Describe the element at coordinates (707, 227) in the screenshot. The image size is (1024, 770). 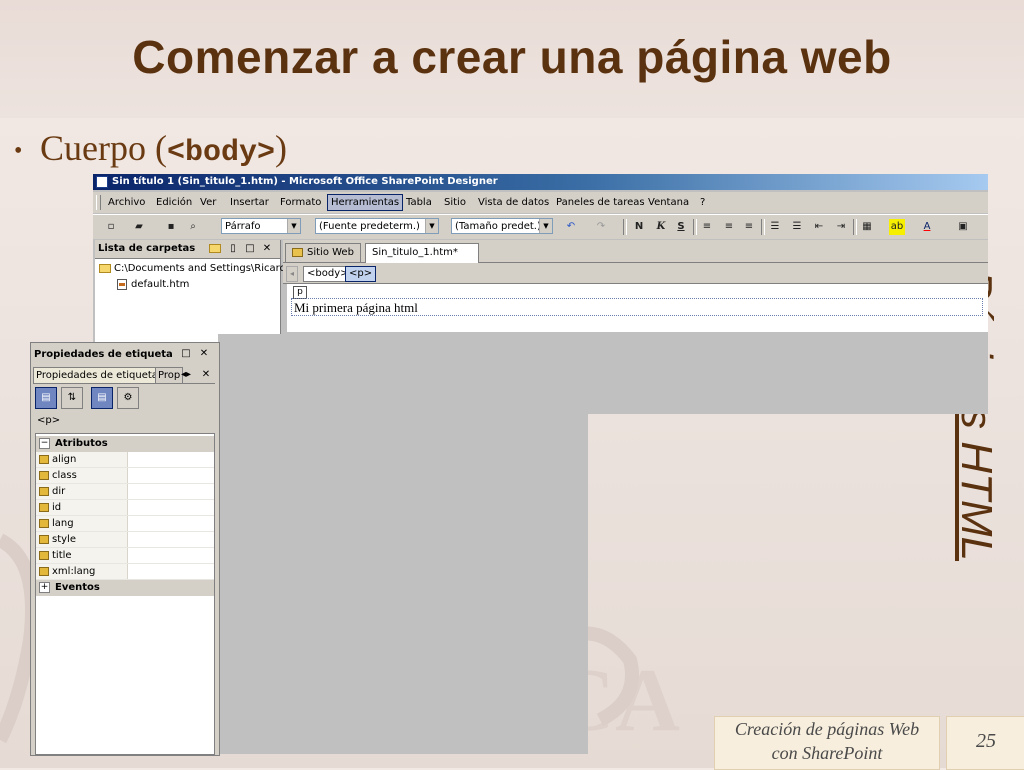
I see `align-left-icon: ≡` at that location.